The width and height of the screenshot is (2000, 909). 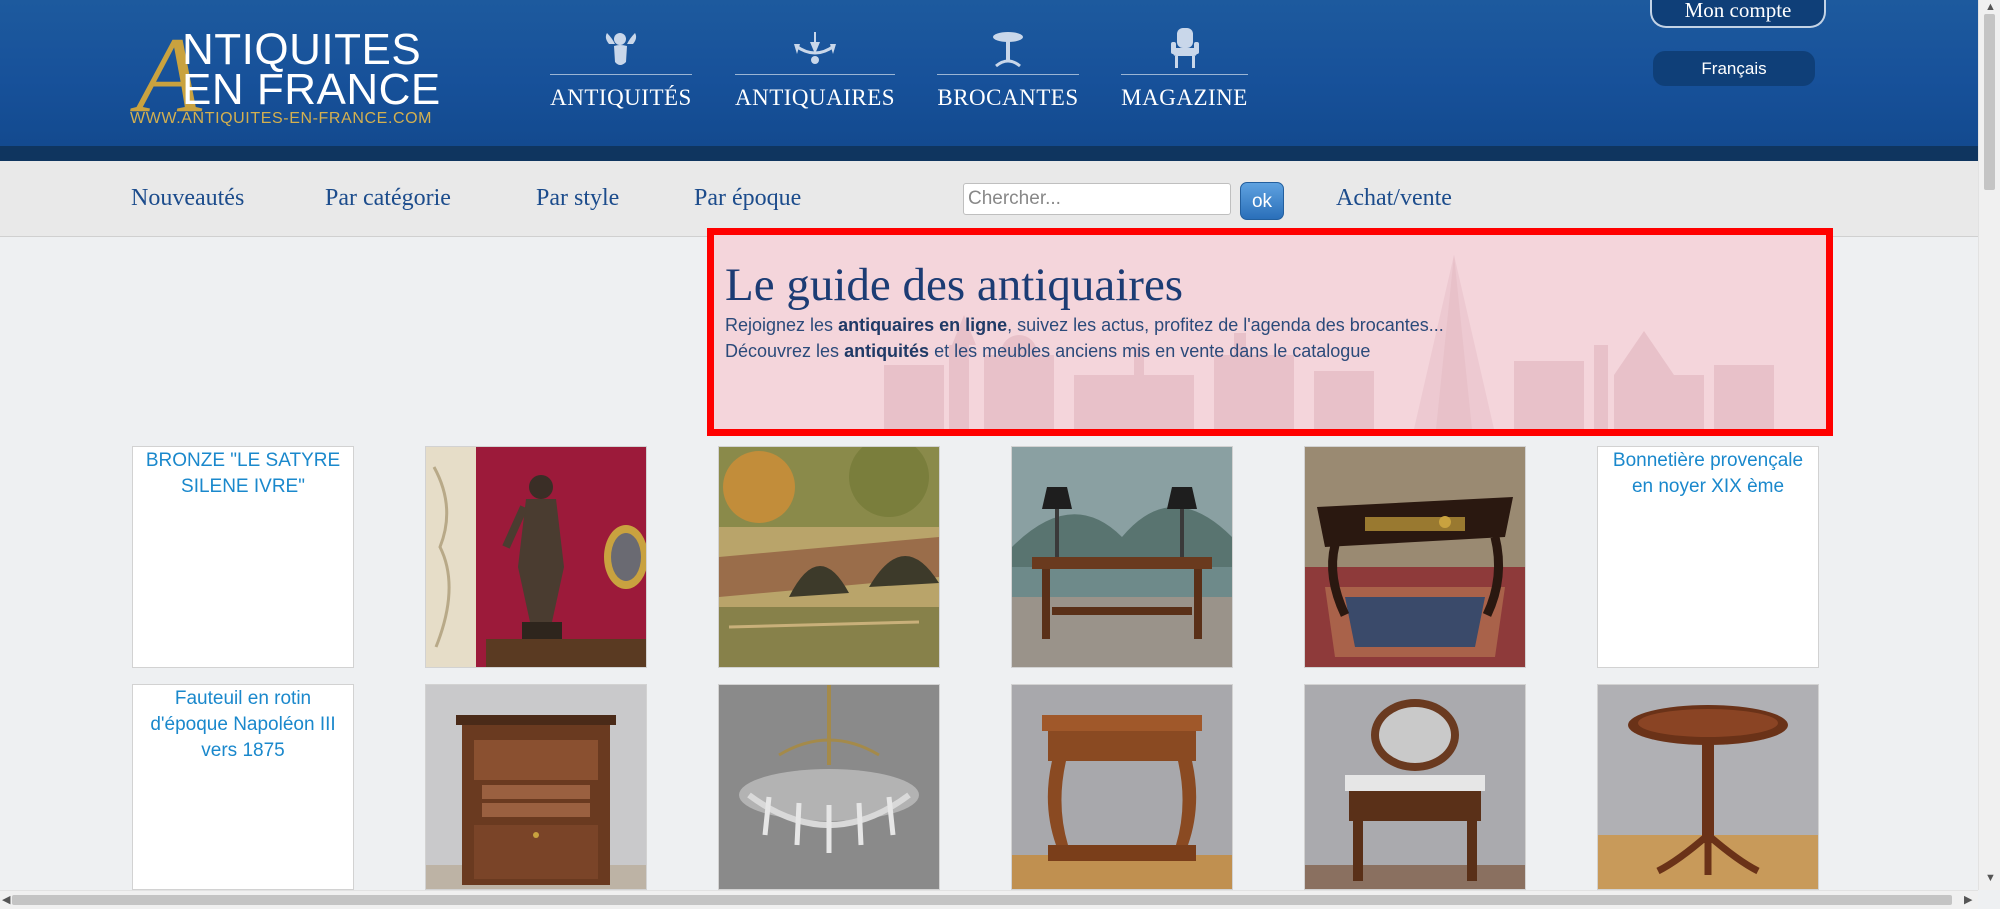 What do you see at coordinates (281, 118) in the screenshot?
I see `logo-url: WWW.ANTIQUITES-EN-FRANCE.COM` at bounding box center [281, 118].